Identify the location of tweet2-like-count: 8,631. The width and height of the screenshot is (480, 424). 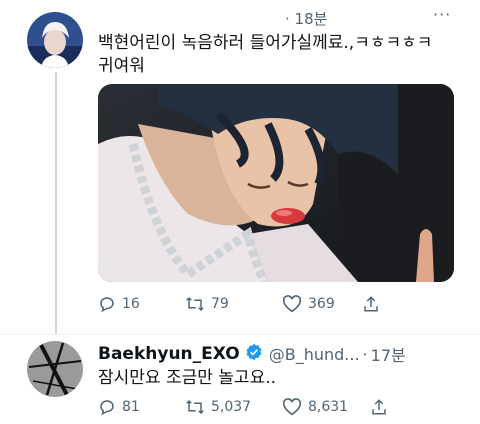
(328, 407).